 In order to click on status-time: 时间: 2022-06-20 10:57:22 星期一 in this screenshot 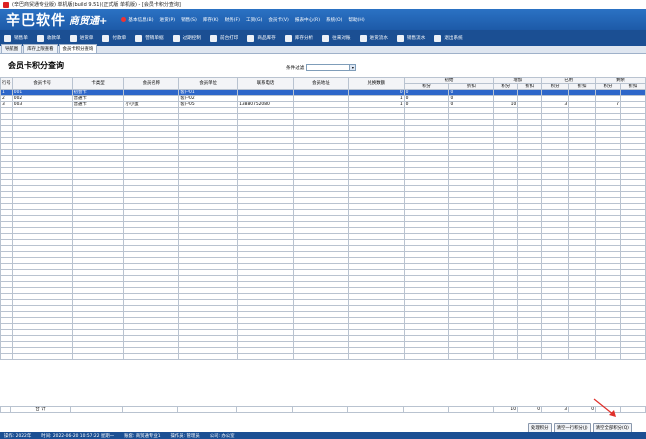, I will do `click(78, 436)`.